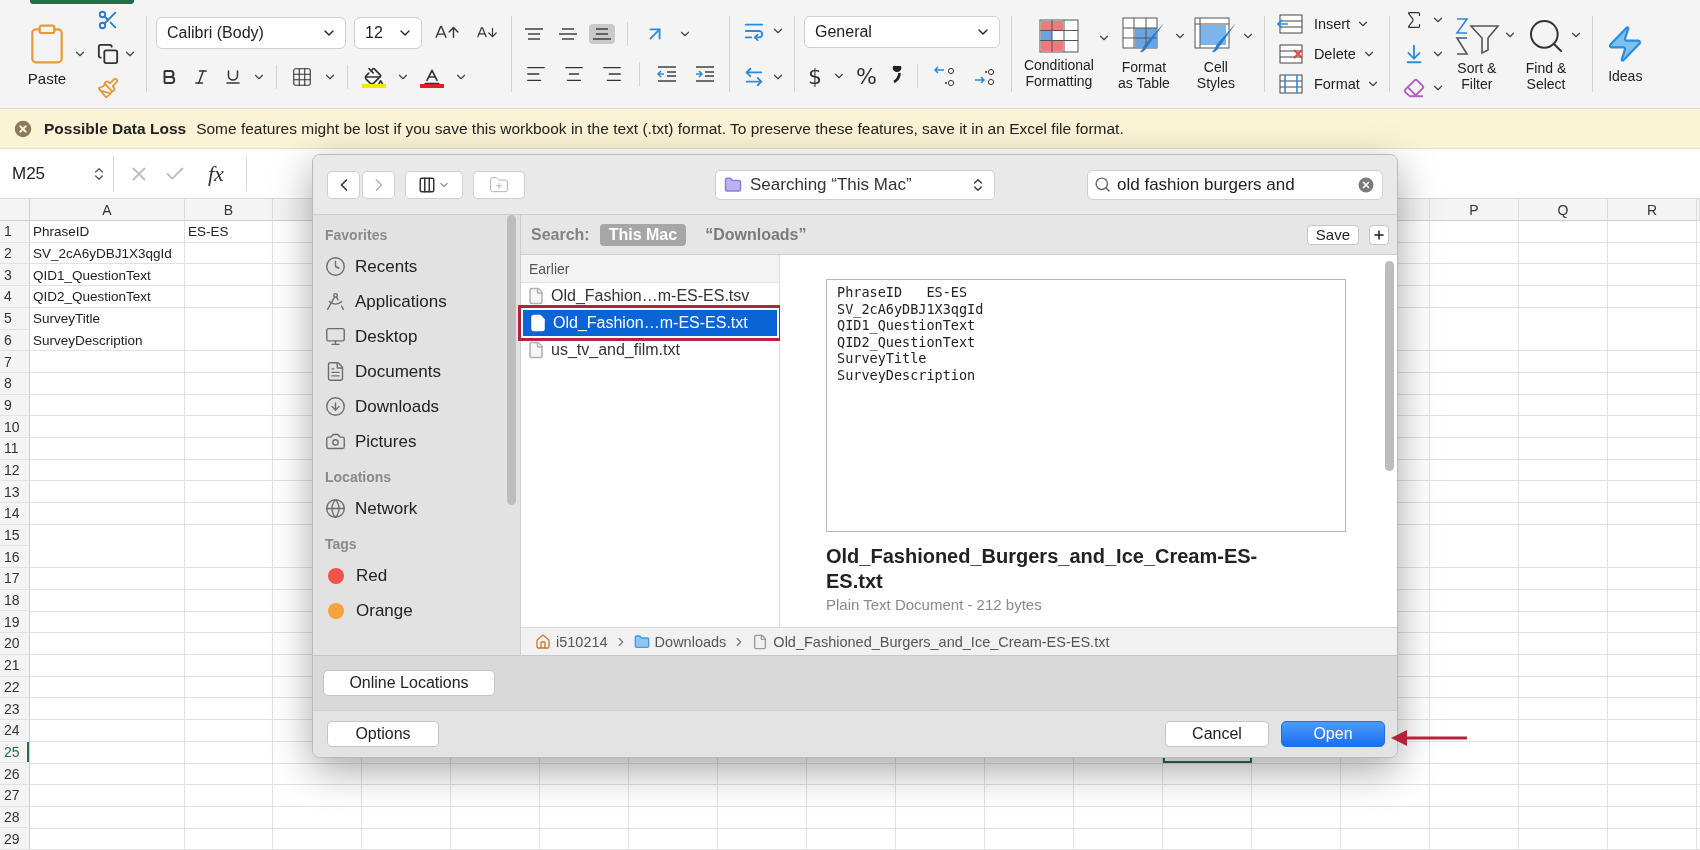  Describe the element at coordinates (1235, 184) in the screenshot. I see `search-field: old fashion burgers and` at that location.